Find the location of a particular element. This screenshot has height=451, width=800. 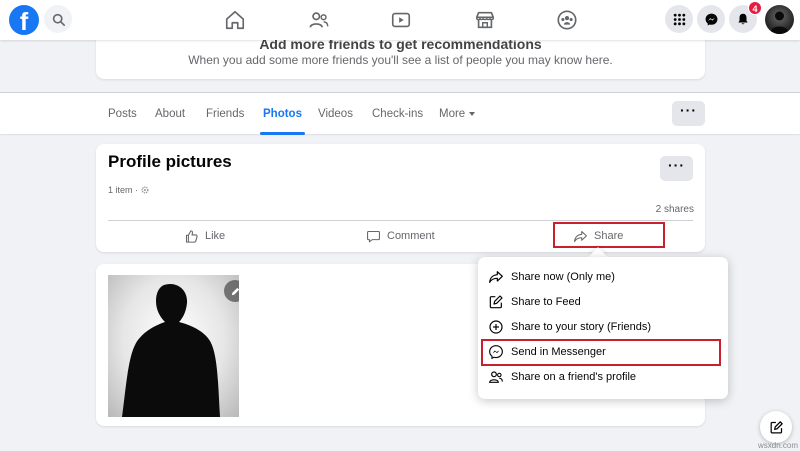

thumbs-up-icon is located at coordinates (191, 236).